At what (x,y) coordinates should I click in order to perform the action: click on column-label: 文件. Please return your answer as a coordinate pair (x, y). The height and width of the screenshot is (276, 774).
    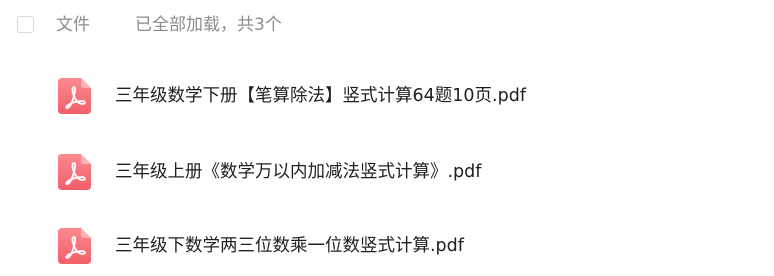
    Looking at the image, I should click on (73, 25).